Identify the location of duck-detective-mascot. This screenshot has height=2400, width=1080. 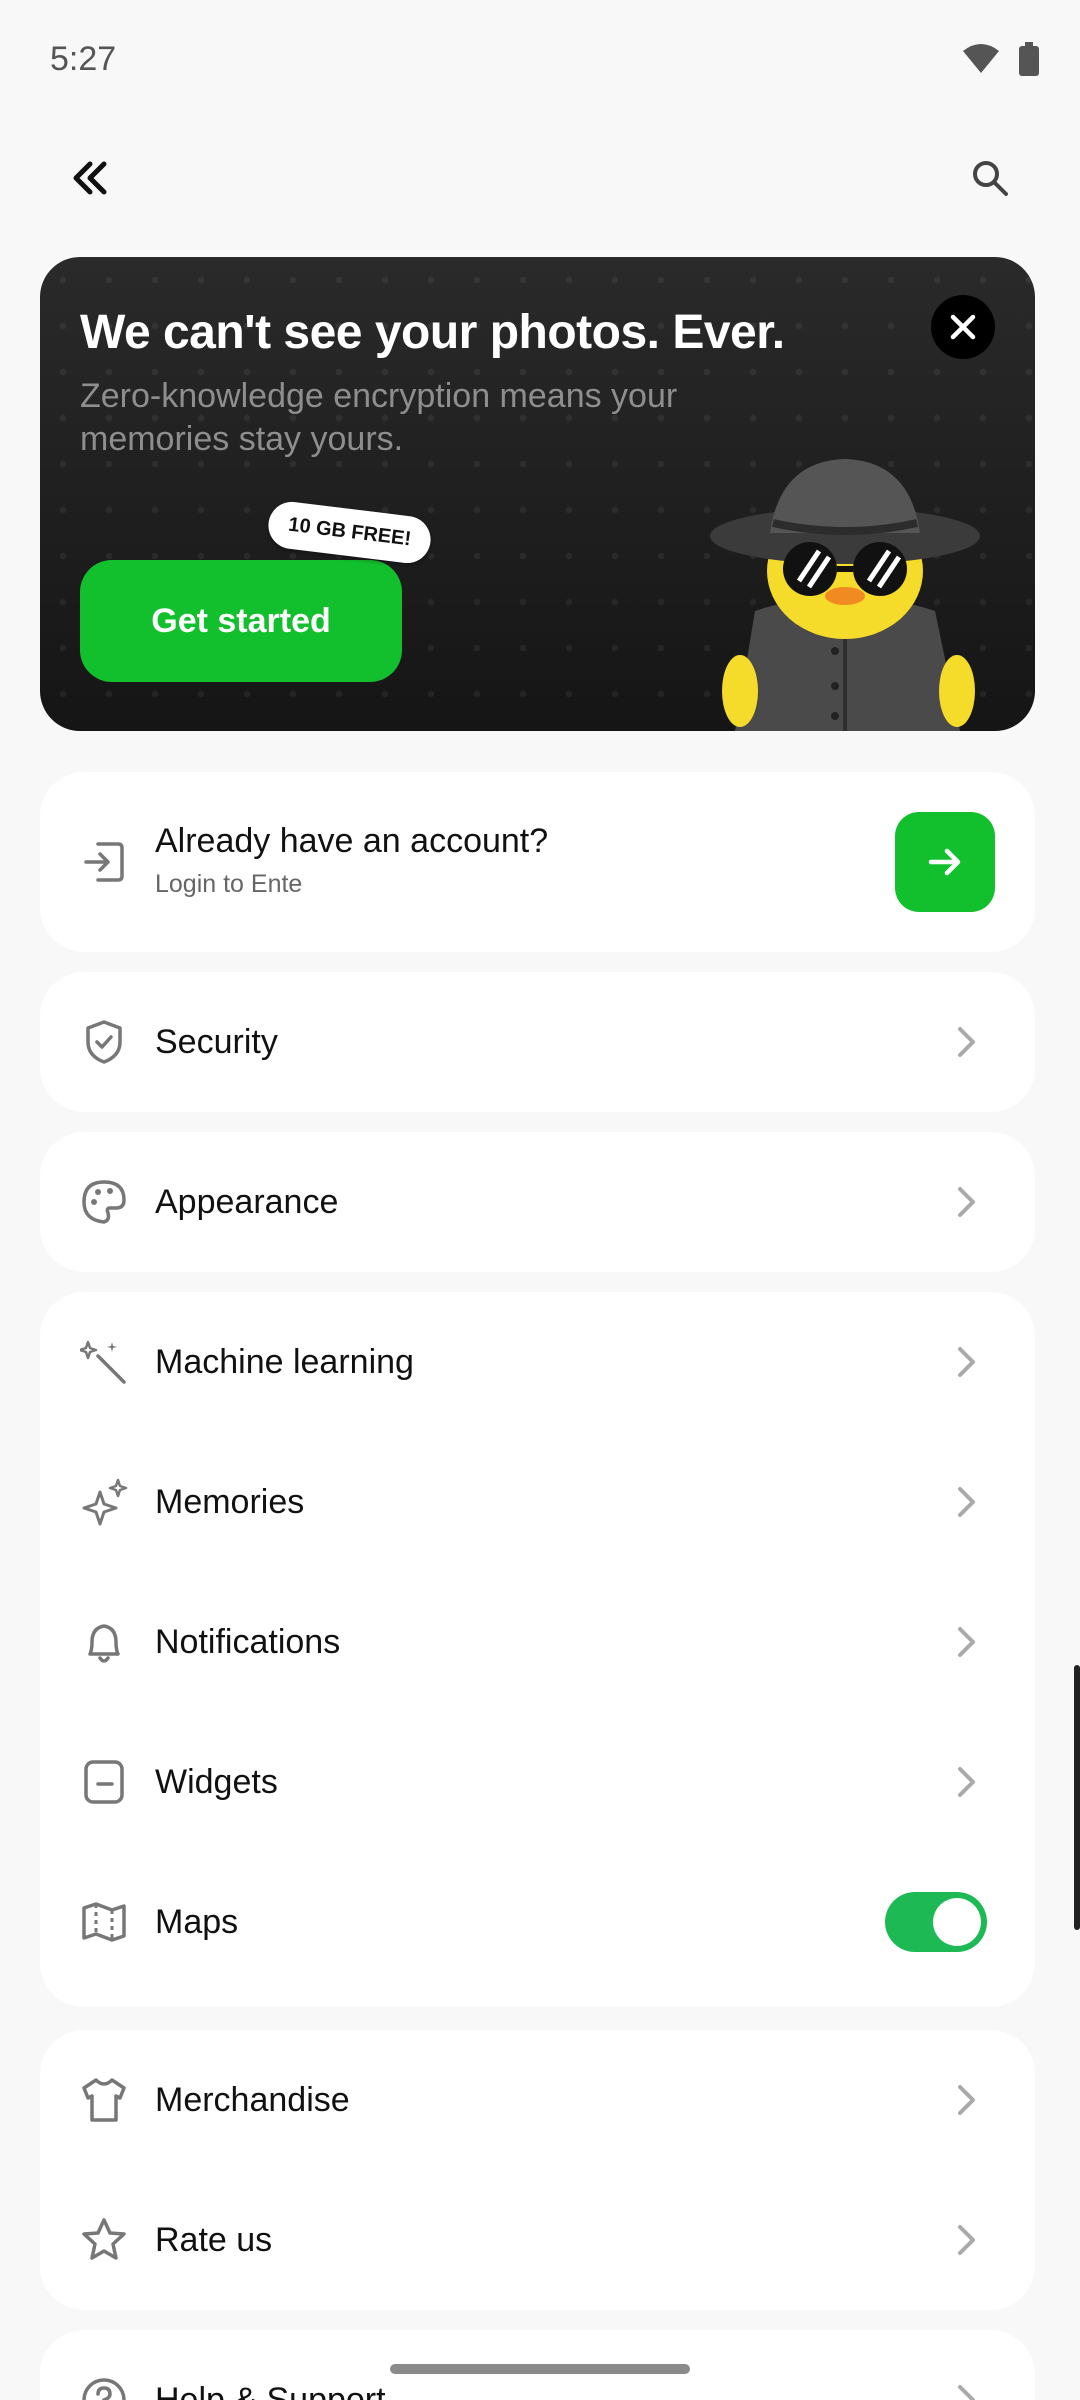
(845, 595).